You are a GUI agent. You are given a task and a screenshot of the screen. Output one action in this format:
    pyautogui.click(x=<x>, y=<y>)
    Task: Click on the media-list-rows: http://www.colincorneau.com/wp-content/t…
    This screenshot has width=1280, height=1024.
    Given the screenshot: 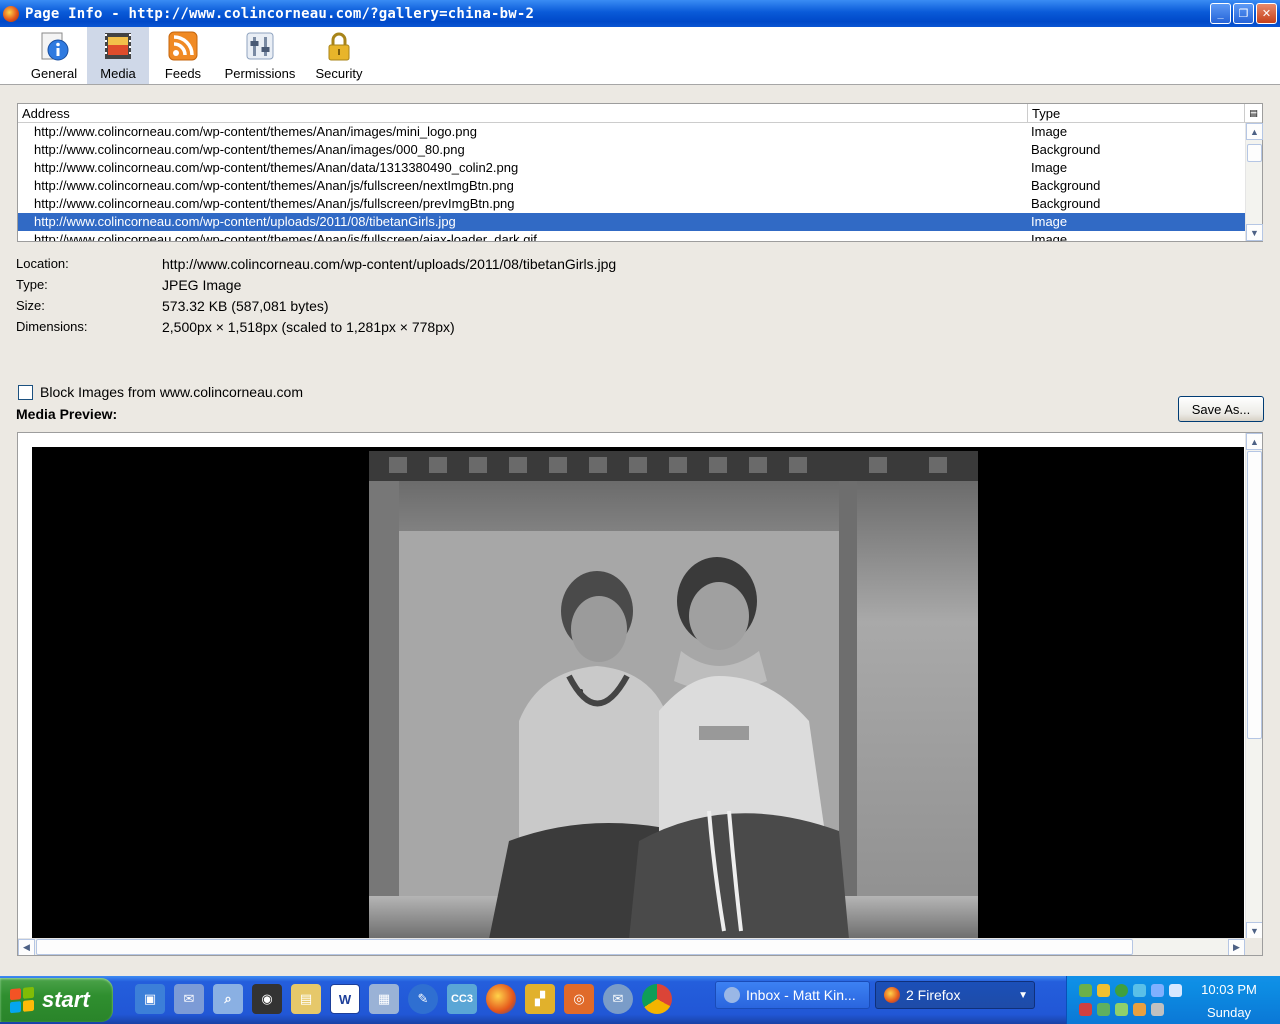 What is the action you would take?
    pyautogui.click(x=631, y=182)
    